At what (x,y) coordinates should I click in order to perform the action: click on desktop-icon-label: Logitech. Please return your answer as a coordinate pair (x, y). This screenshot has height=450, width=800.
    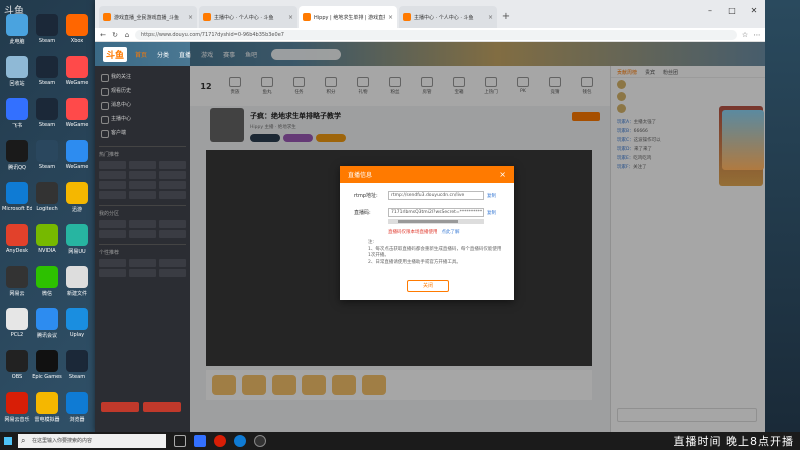
    Looking at the image, I should click on (47, 209).